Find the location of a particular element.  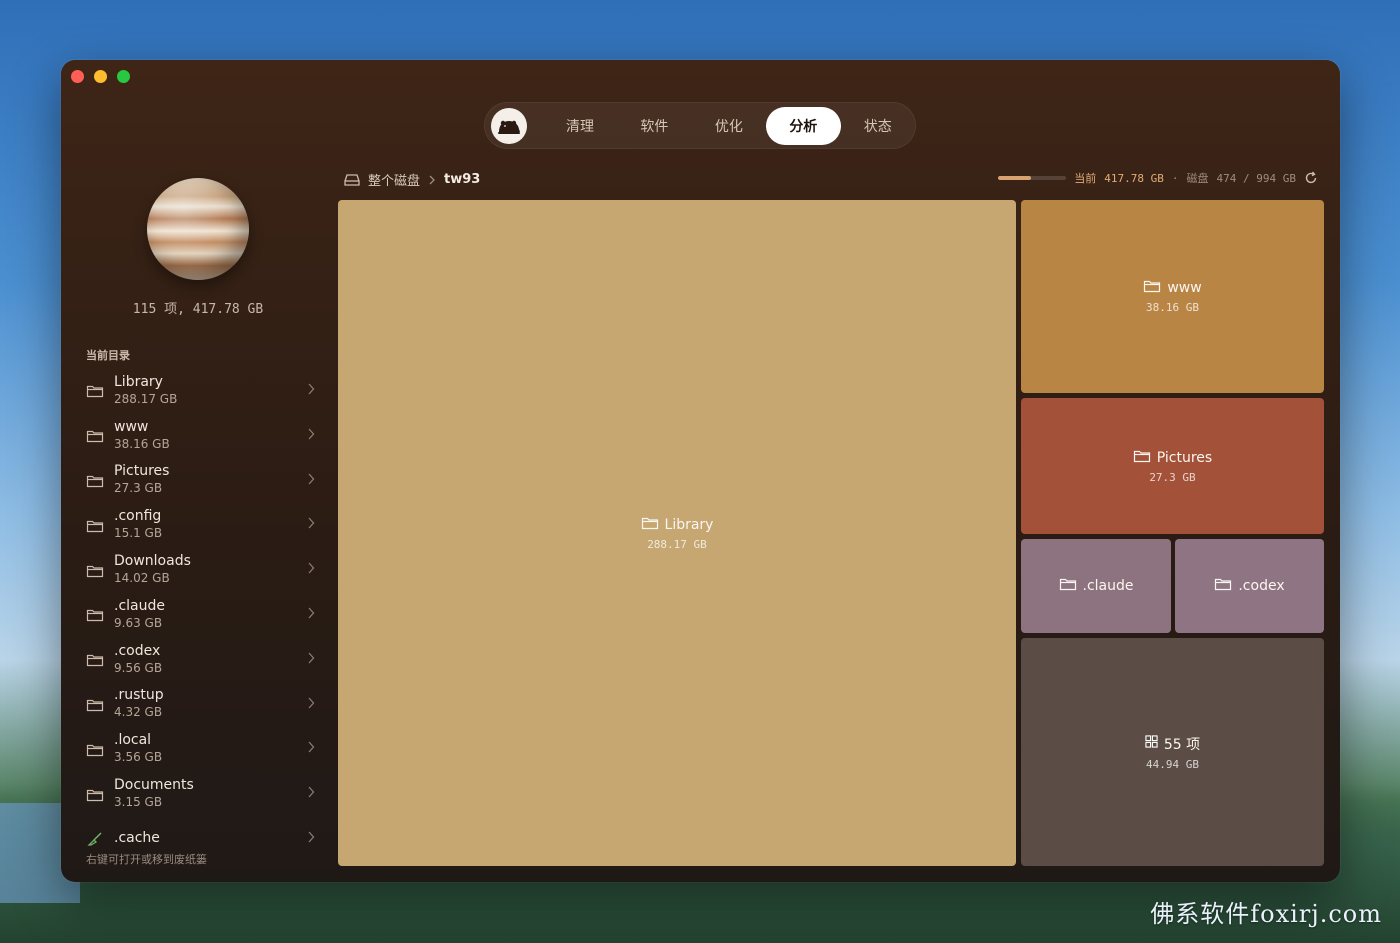

sidebar-item-size: 9.56 GB is located at coordinates (138, 667).